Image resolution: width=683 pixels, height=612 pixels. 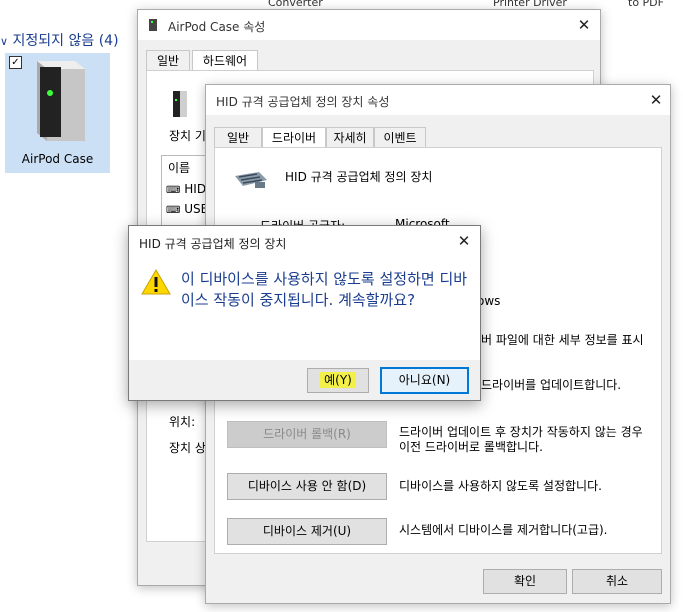 I want to click on status-label: 장치 상, so click(x=187, y=448).